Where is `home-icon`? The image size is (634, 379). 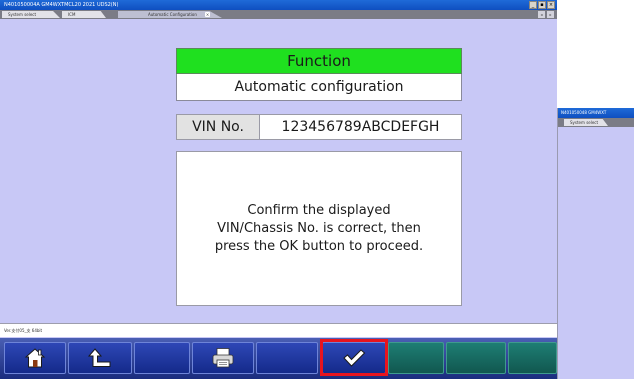 home-icon is located at coordinates (35, 358).